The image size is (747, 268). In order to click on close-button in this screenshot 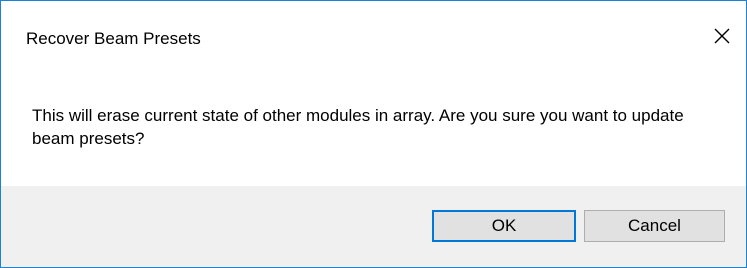, I will do `click(722, 36)`.